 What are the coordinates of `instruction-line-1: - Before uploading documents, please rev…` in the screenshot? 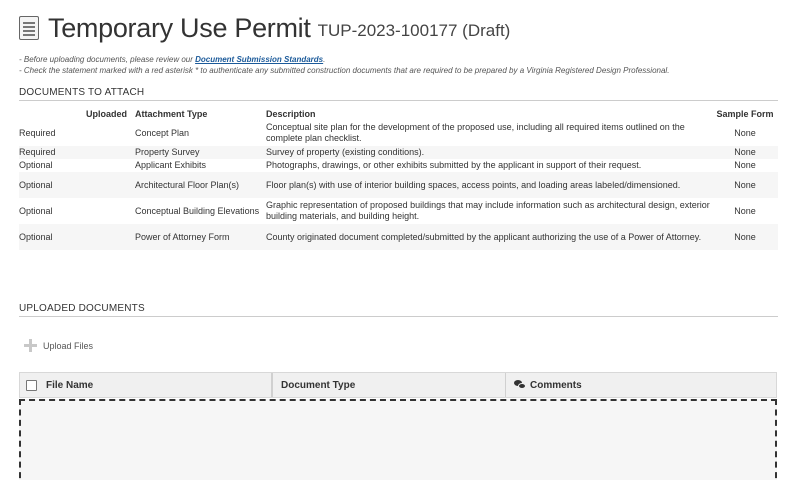 It's located at (344, 59).